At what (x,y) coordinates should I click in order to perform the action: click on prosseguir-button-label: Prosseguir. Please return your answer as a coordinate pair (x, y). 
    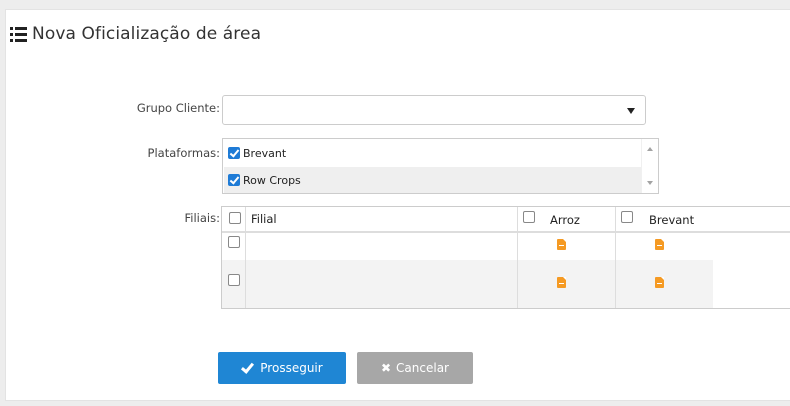
    Looking at the image, I should click on (291, 368).